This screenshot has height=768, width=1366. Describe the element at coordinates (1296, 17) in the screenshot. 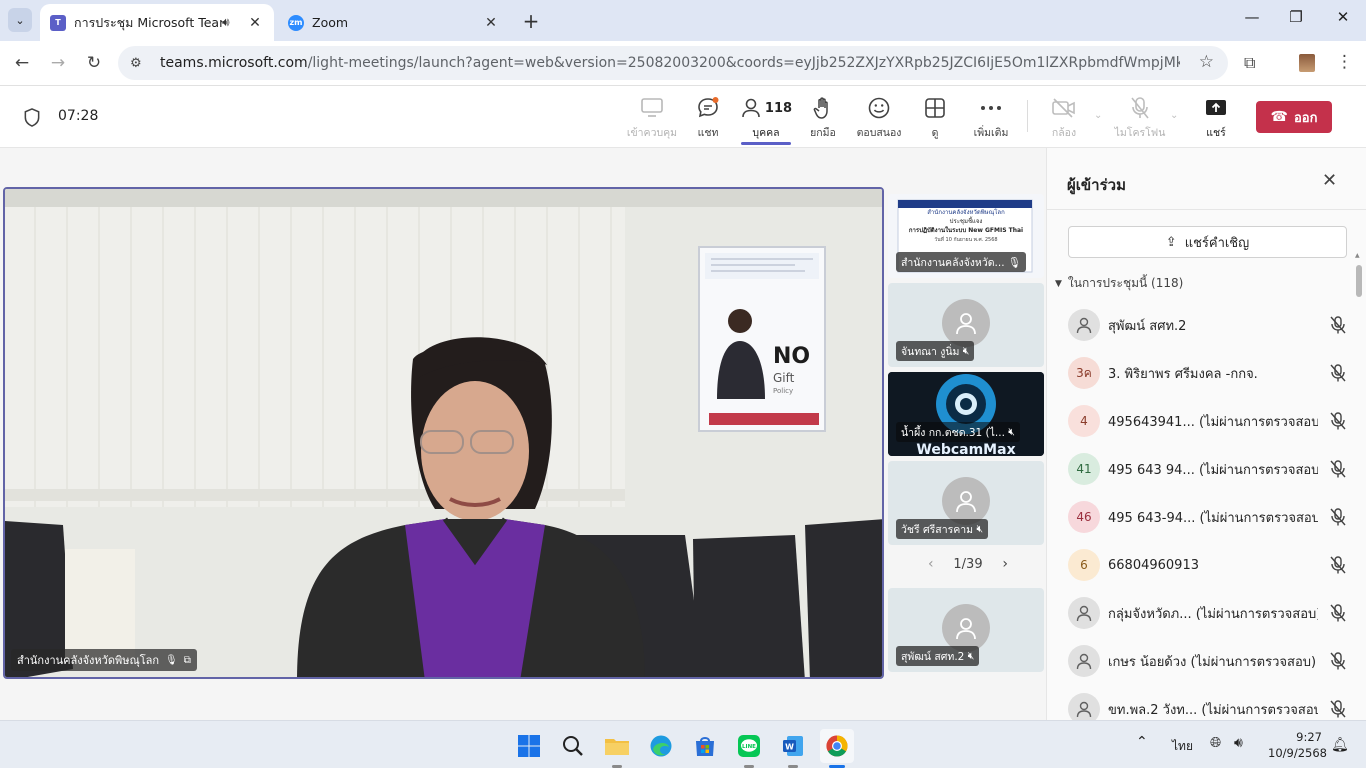

I see `restore-button: ❐` at that location.